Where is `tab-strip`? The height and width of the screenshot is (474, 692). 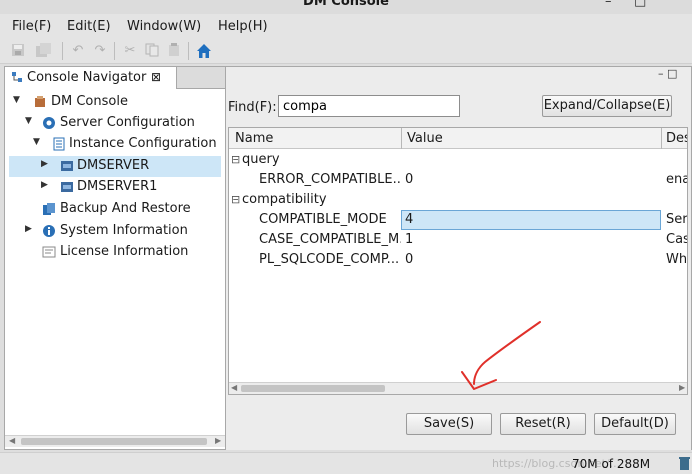 tab-strip is located at coordinates (201, 78).